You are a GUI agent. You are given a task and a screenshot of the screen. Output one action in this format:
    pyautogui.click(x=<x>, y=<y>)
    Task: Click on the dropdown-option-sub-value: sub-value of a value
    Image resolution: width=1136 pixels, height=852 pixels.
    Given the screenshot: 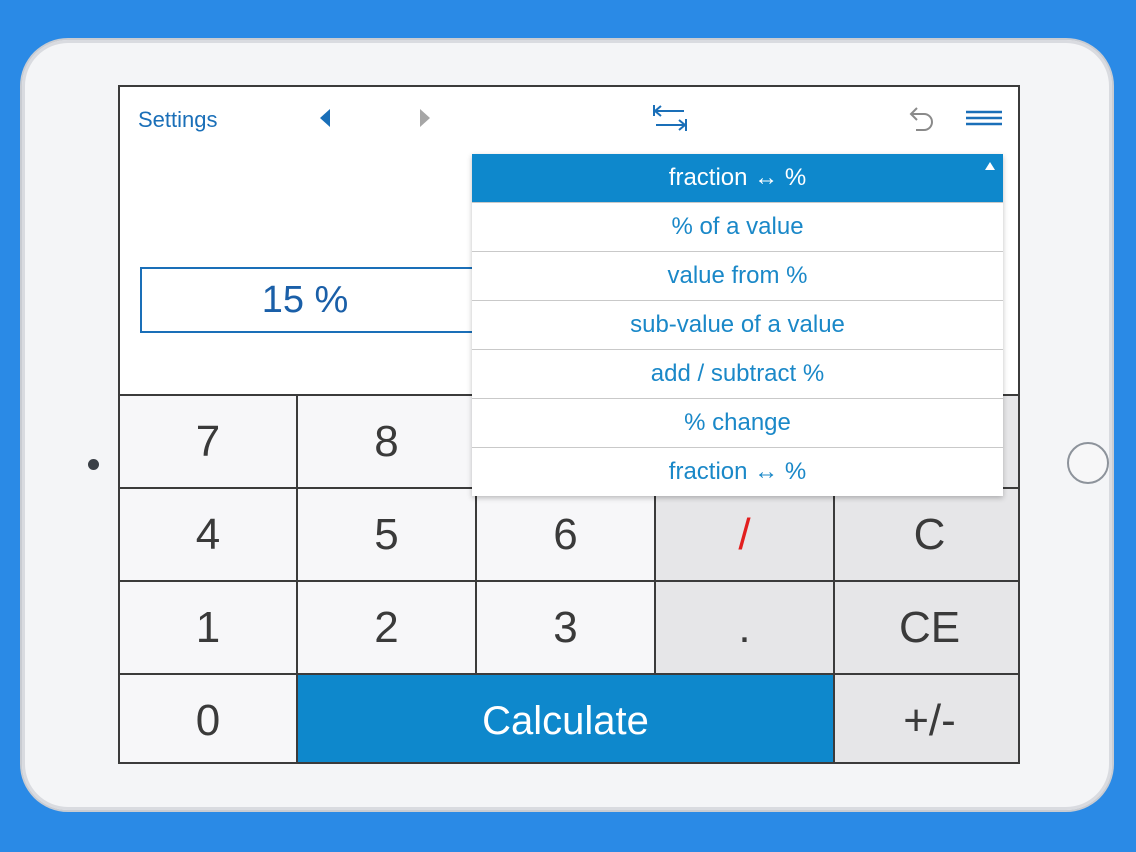 What is the action you would take?
    pyautogui.click(x=737, y=324)
    